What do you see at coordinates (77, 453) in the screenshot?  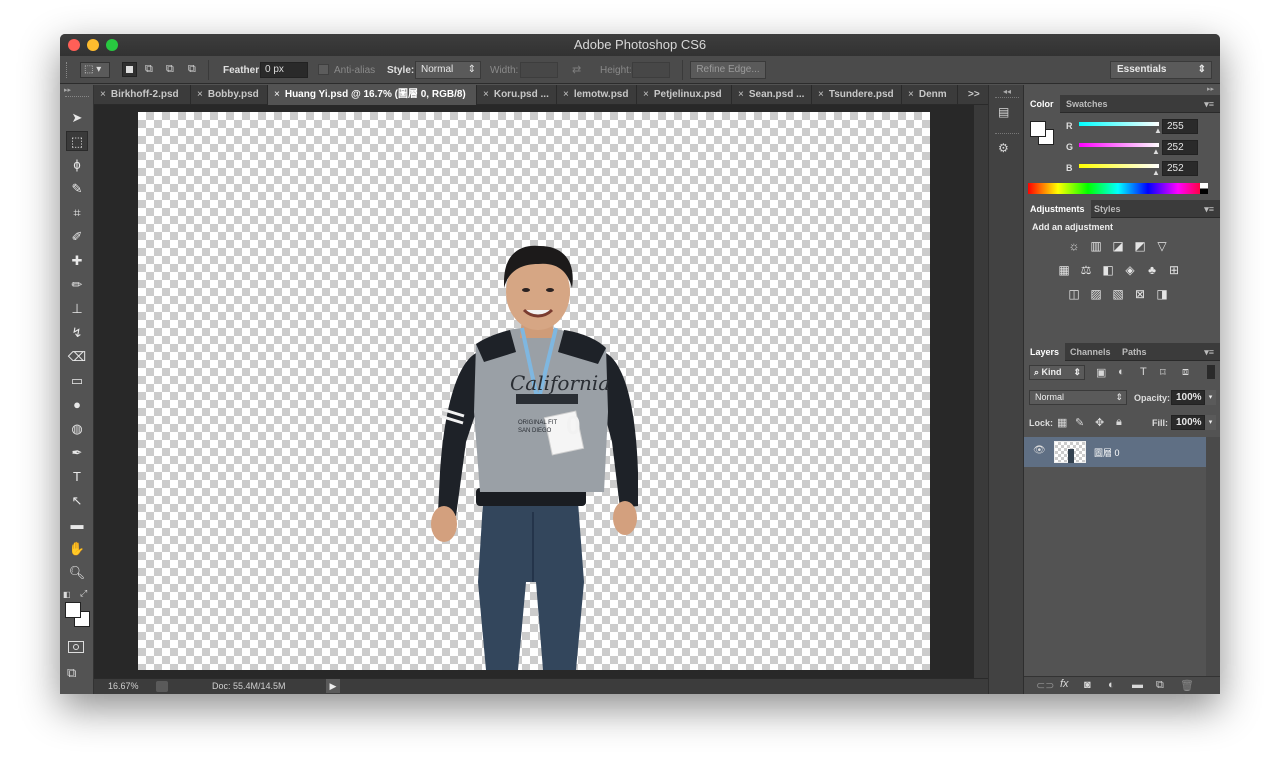 I see `pen-tool-icon: ✒` at bounding box center [77, 453].